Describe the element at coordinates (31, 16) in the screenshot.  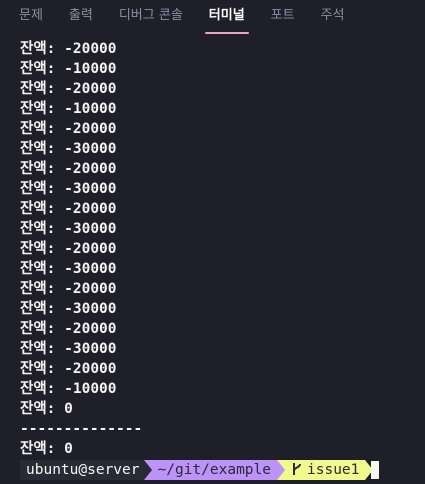
I see `tab-problems: 문제` at that location.